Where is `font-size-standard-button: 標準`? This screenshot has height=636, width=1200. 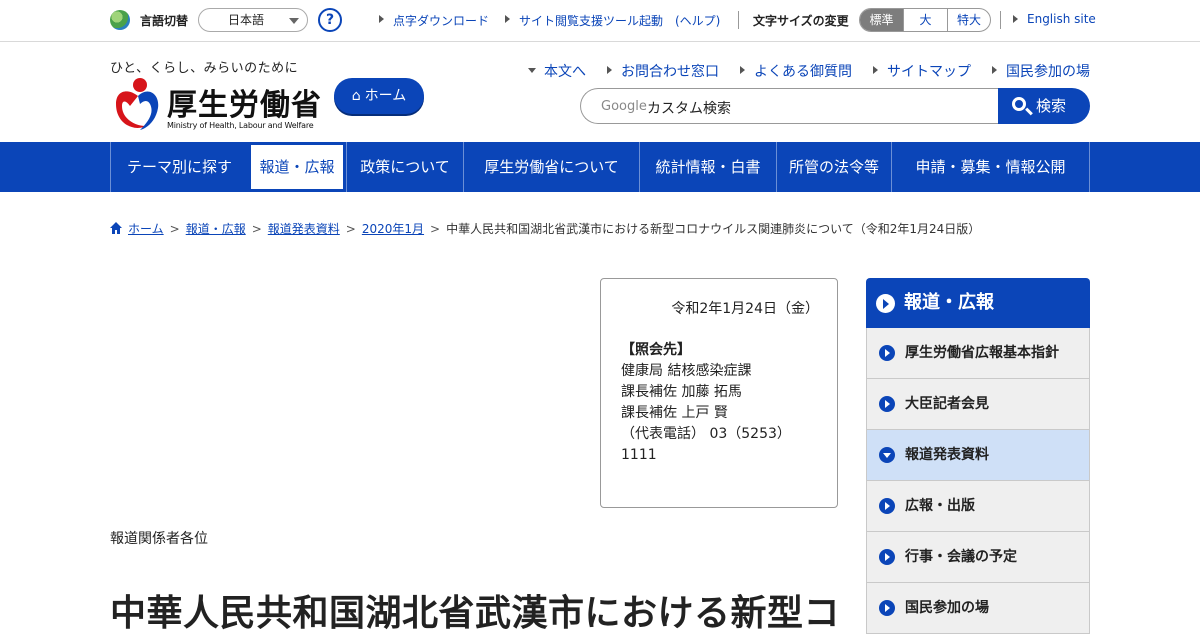
font-size-standard-button: 標準 is located at coordinates (881, 20).